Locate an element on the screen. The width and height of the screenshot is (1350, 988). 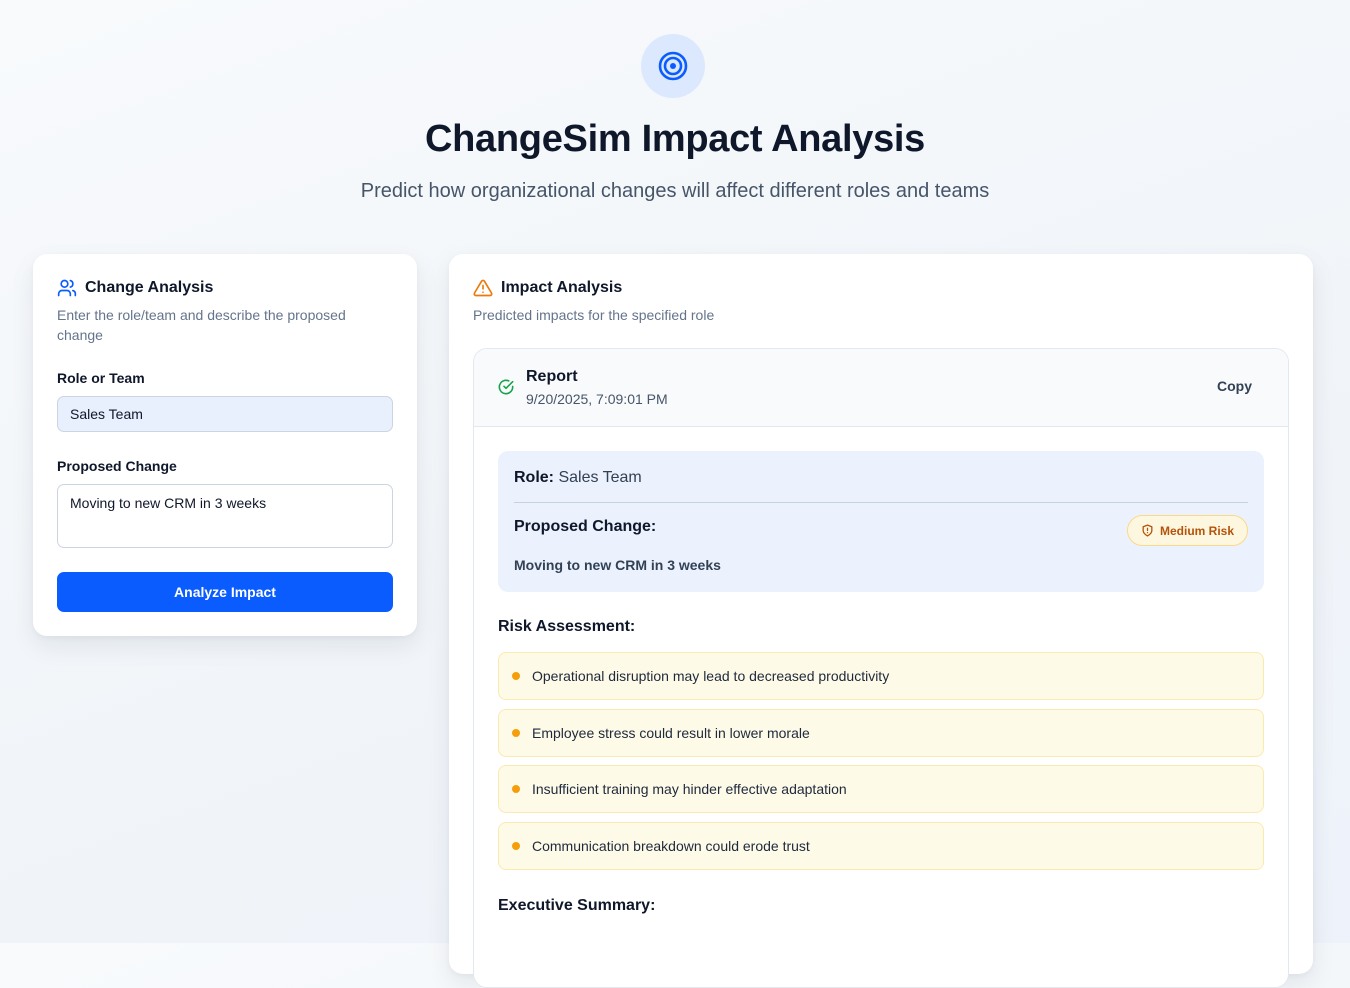
report-header: Report 9/20/2025, 7:09:01 PM Copy is located at coordinates (881, 388).